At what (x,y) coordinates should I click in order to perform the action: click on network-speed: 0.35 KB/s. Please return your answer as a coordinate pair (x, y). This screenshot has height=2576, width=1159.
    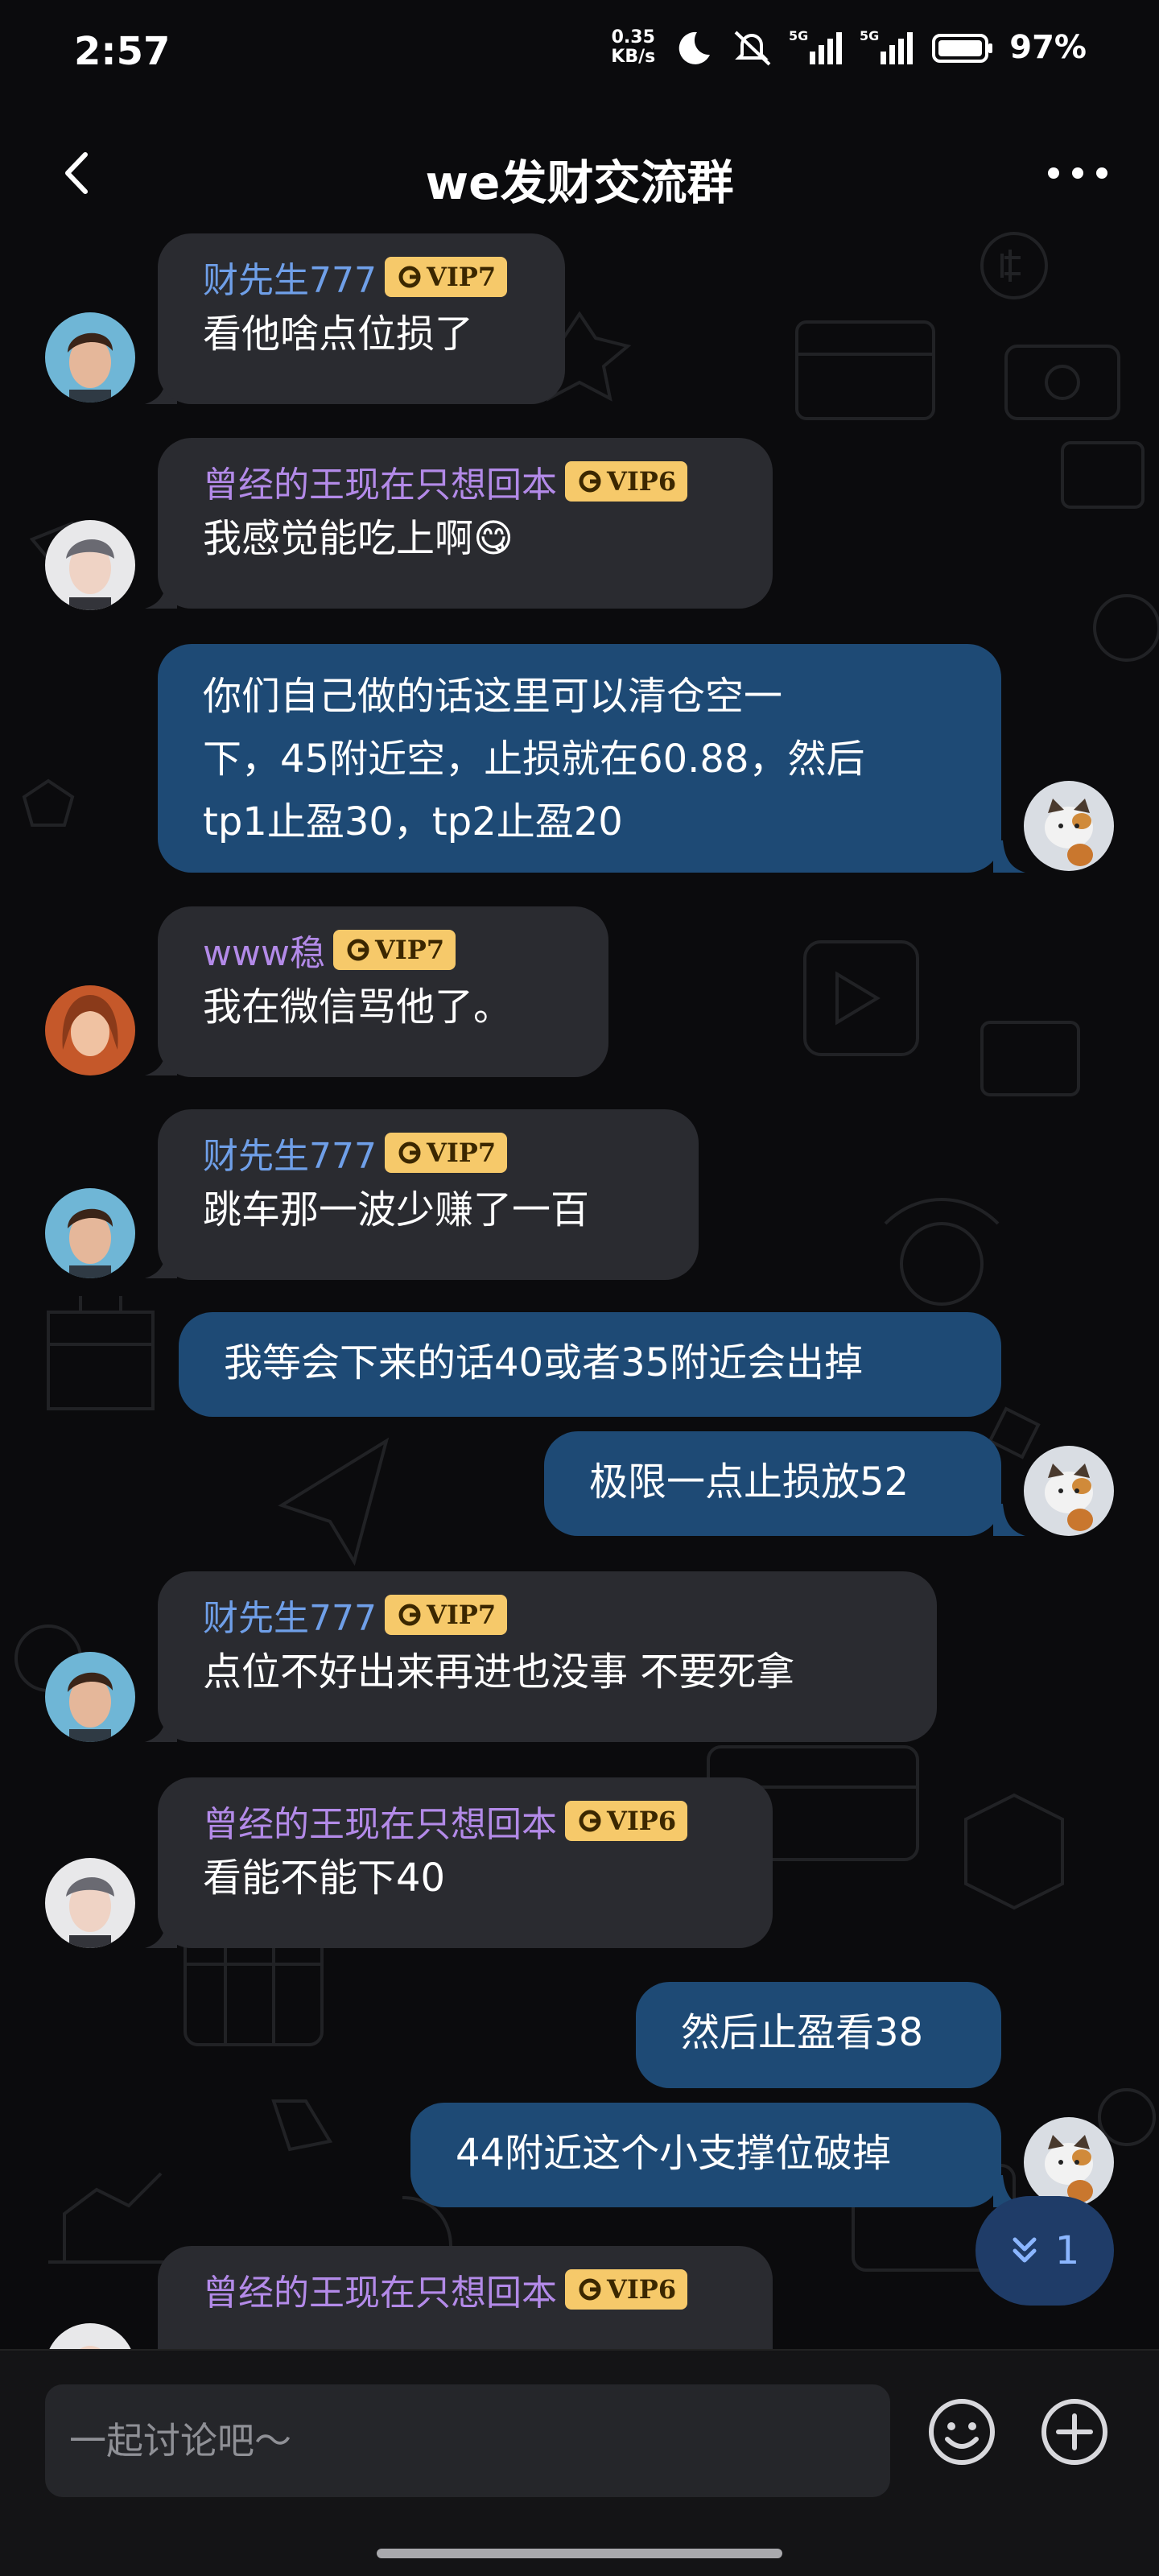
    Looking at the image, I should click on (633, 47).